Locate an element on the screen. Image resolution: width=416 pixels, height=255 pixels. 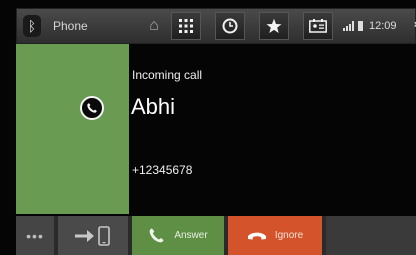
grid-icon is located at coordinates (186, 26).